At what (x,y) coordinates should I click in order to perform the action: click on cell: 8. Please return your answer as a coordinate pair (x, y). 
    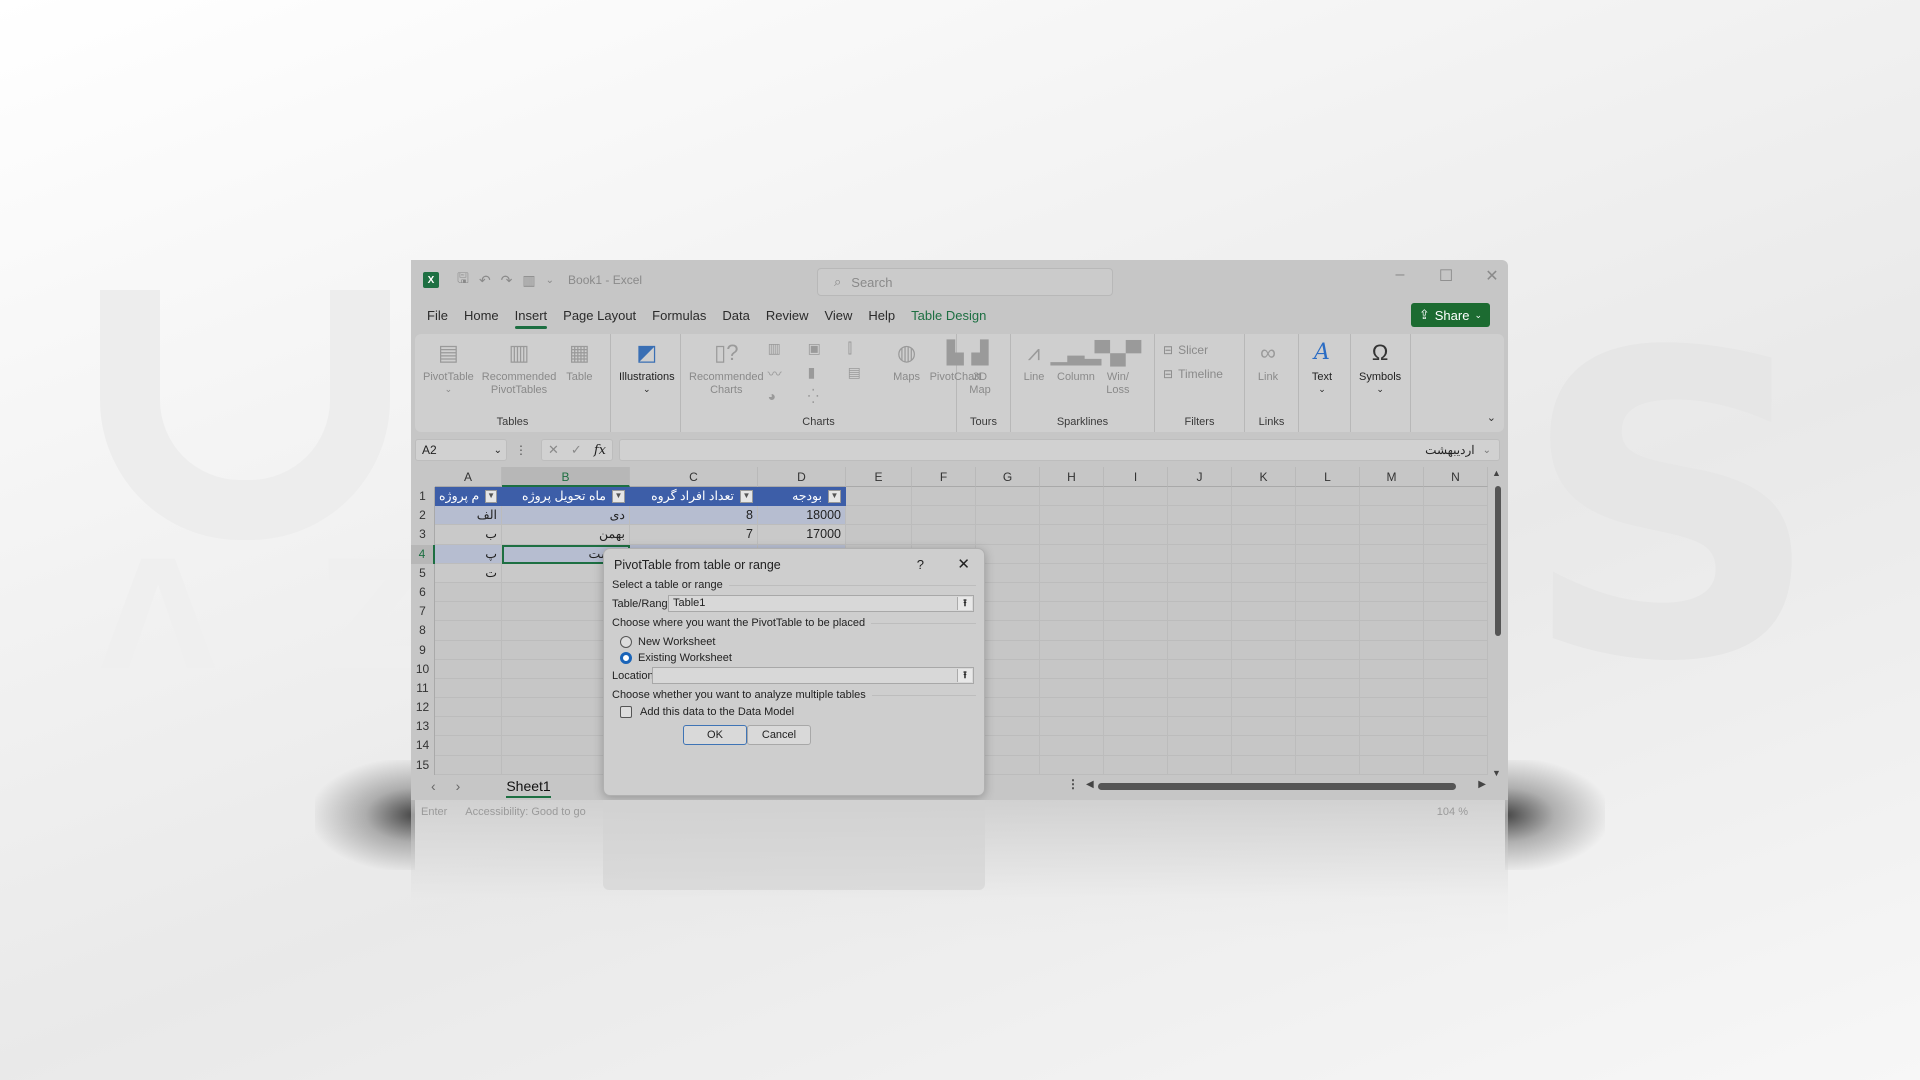
    Looking at the image, I should click on (694, 516).